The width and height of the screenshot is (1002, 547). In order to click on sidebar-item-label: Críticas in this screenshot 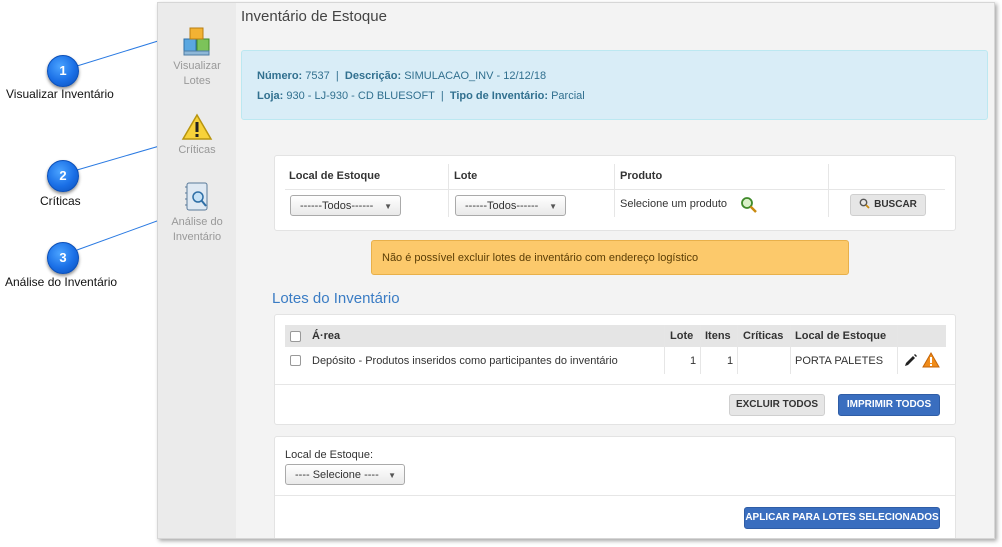, I will do `click(197, 150)`.